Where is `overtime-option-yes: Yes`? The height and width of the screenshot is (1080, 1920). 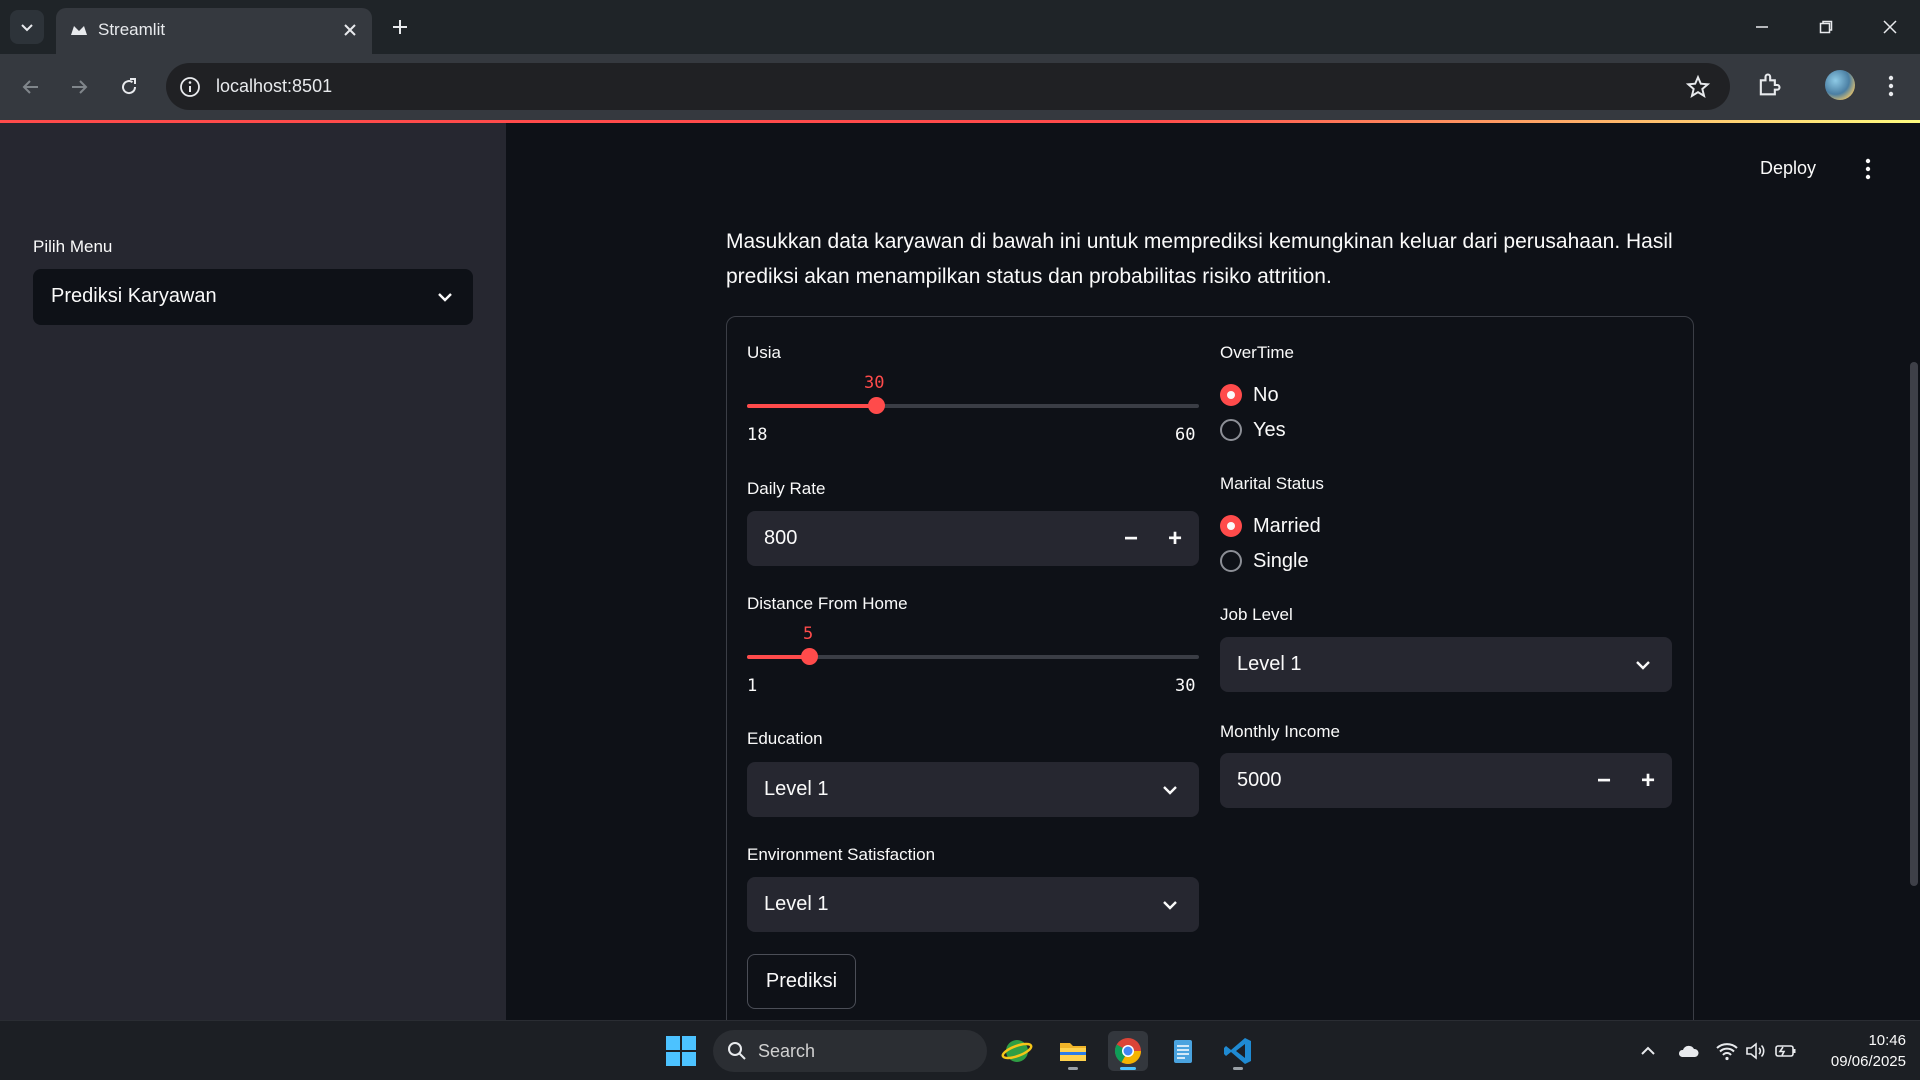 overtime-option-yes: Yes is located at coordinates (1280, 431).